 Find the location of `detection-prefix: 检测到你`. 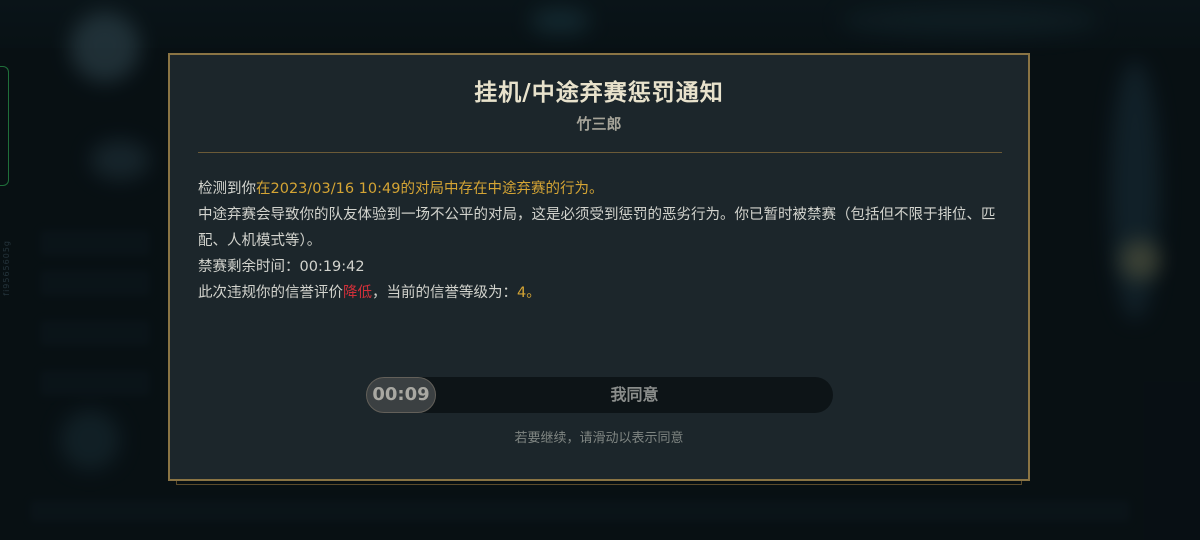

detection-prefix: 检测到你 is located at coordinates (227, 189).